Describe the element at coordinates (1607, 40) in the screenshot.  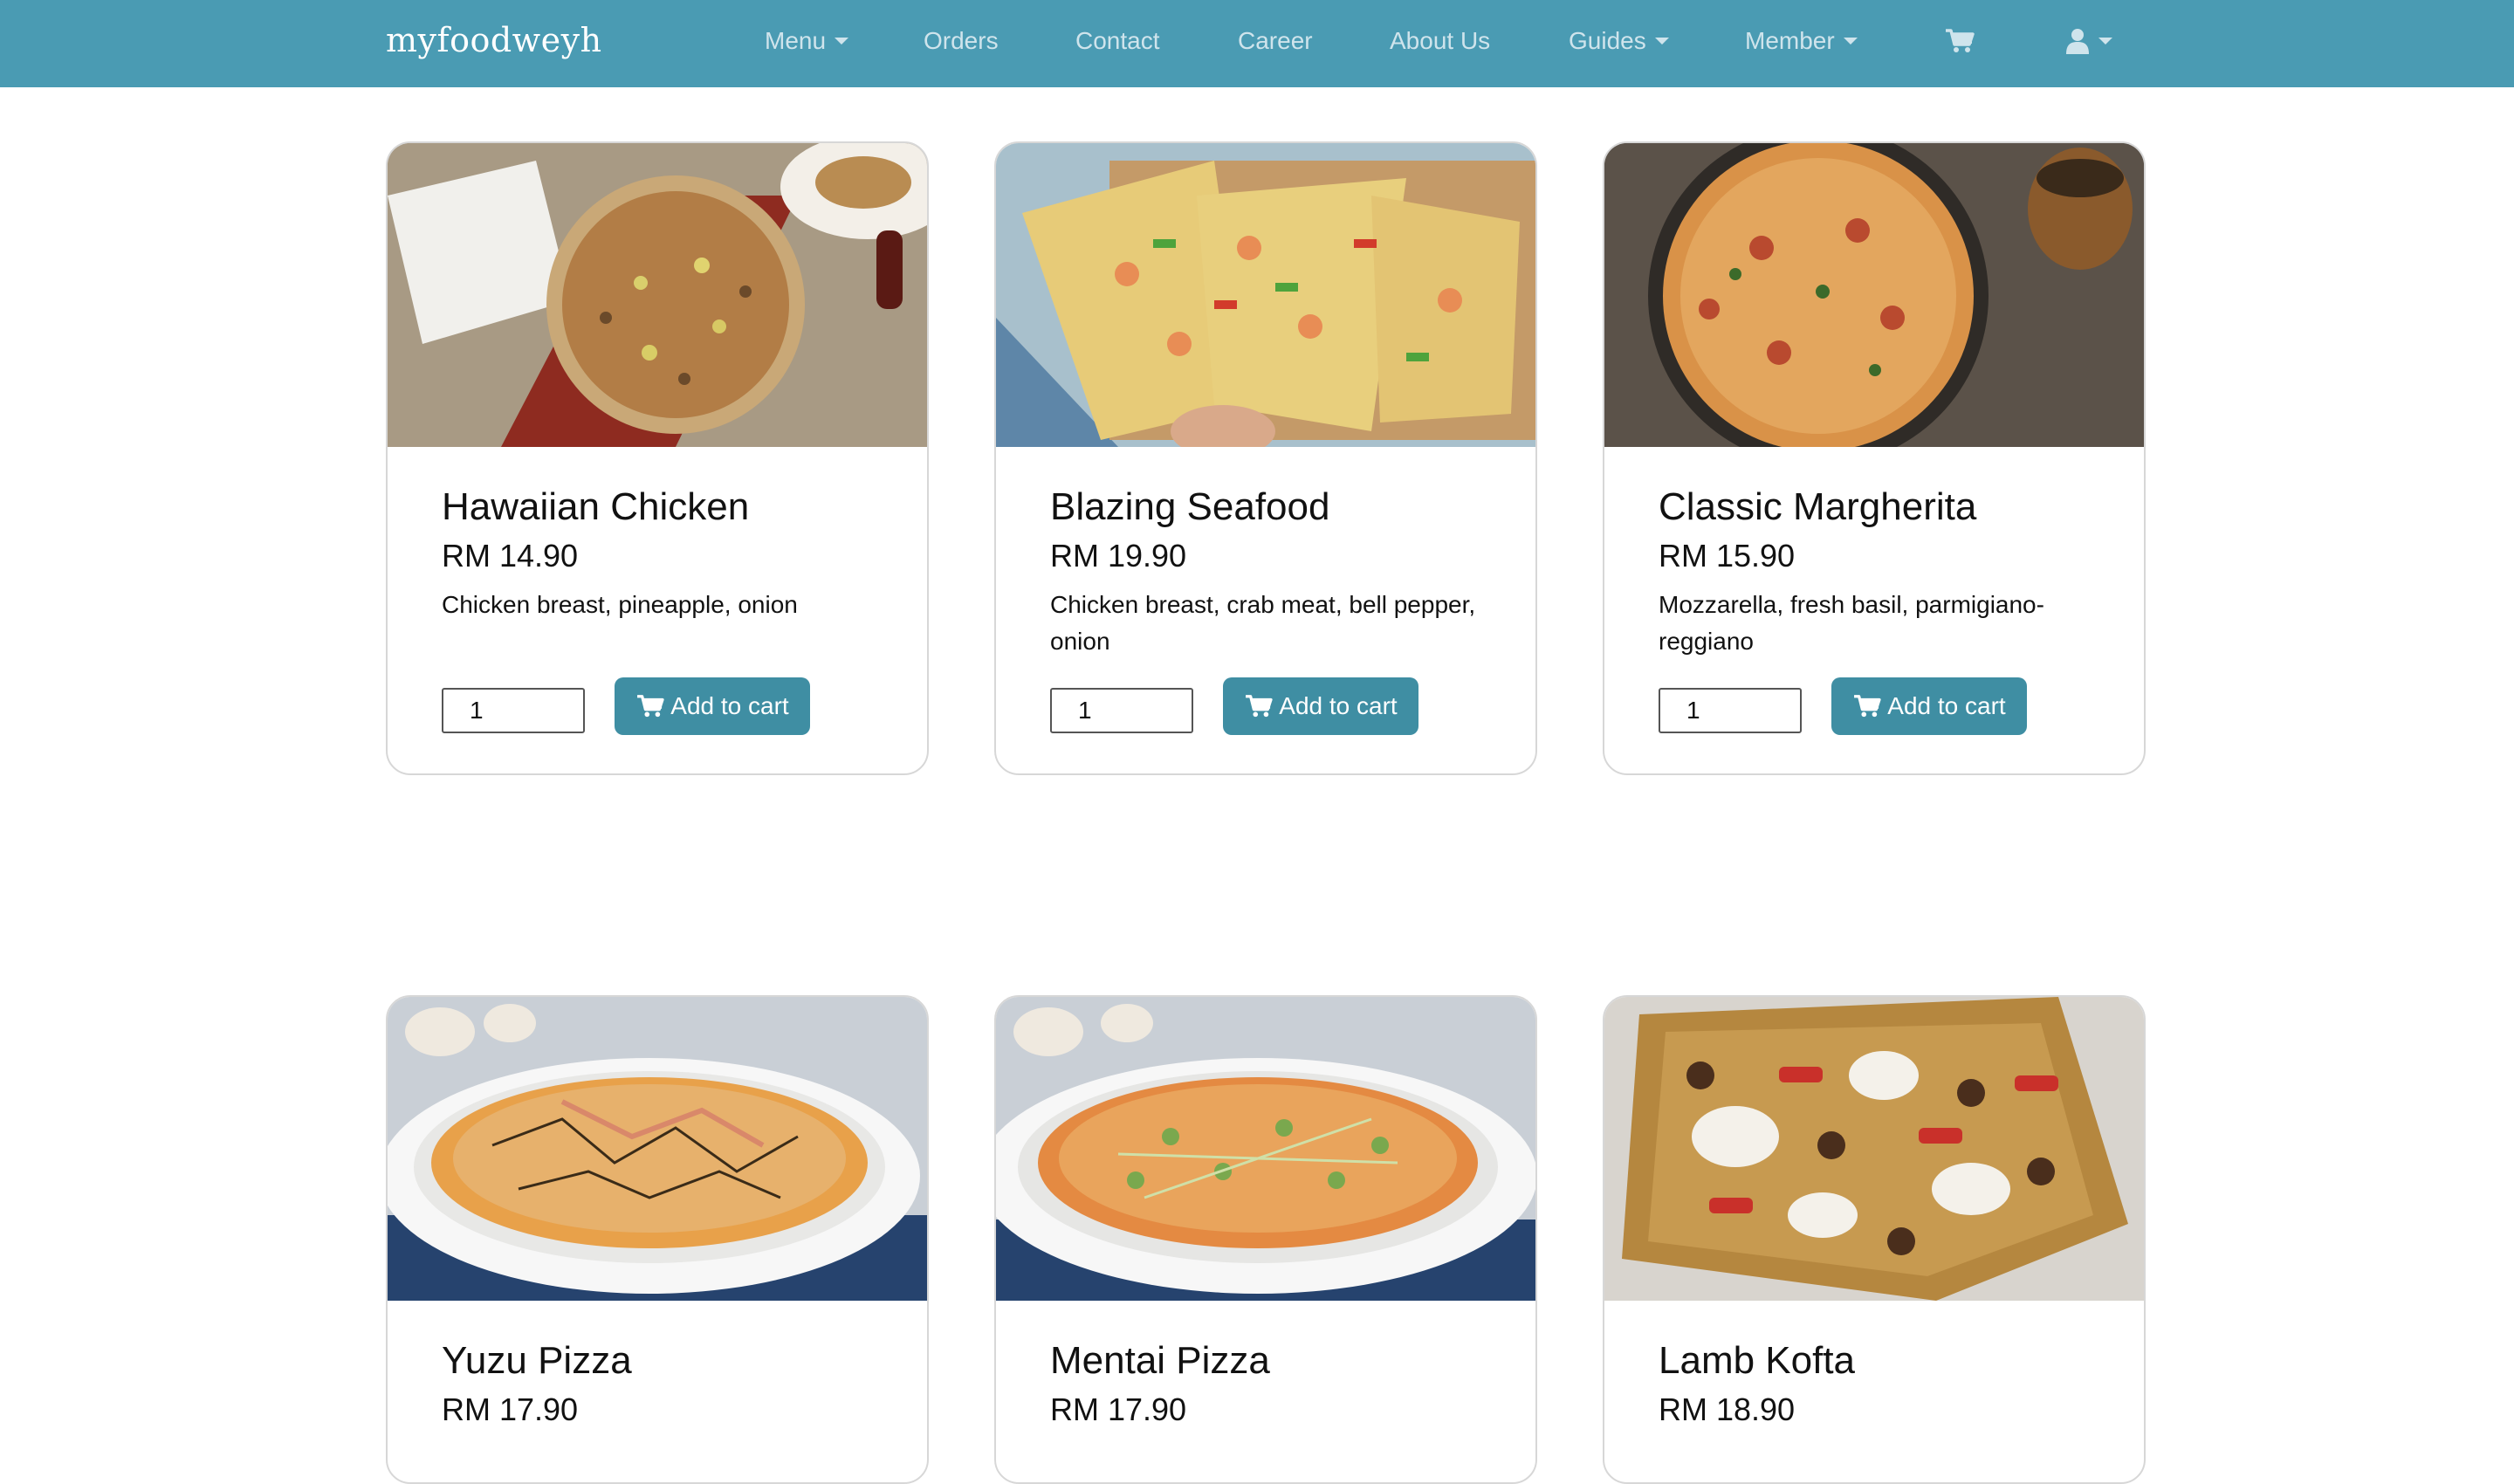
I see `nav-guides-label: Guides` at that location.